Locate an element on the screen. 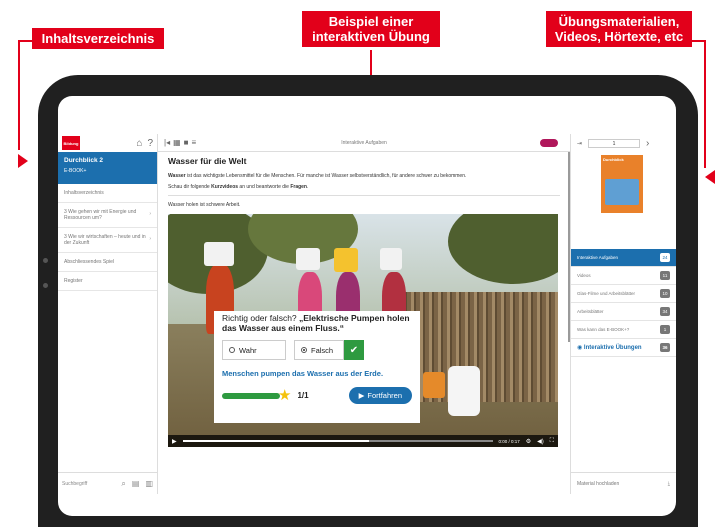 The image size is (722, 527). material-item-interactive-exercises: ◉ Interaktive Übungen 36 is located at coordinates (623, 348).